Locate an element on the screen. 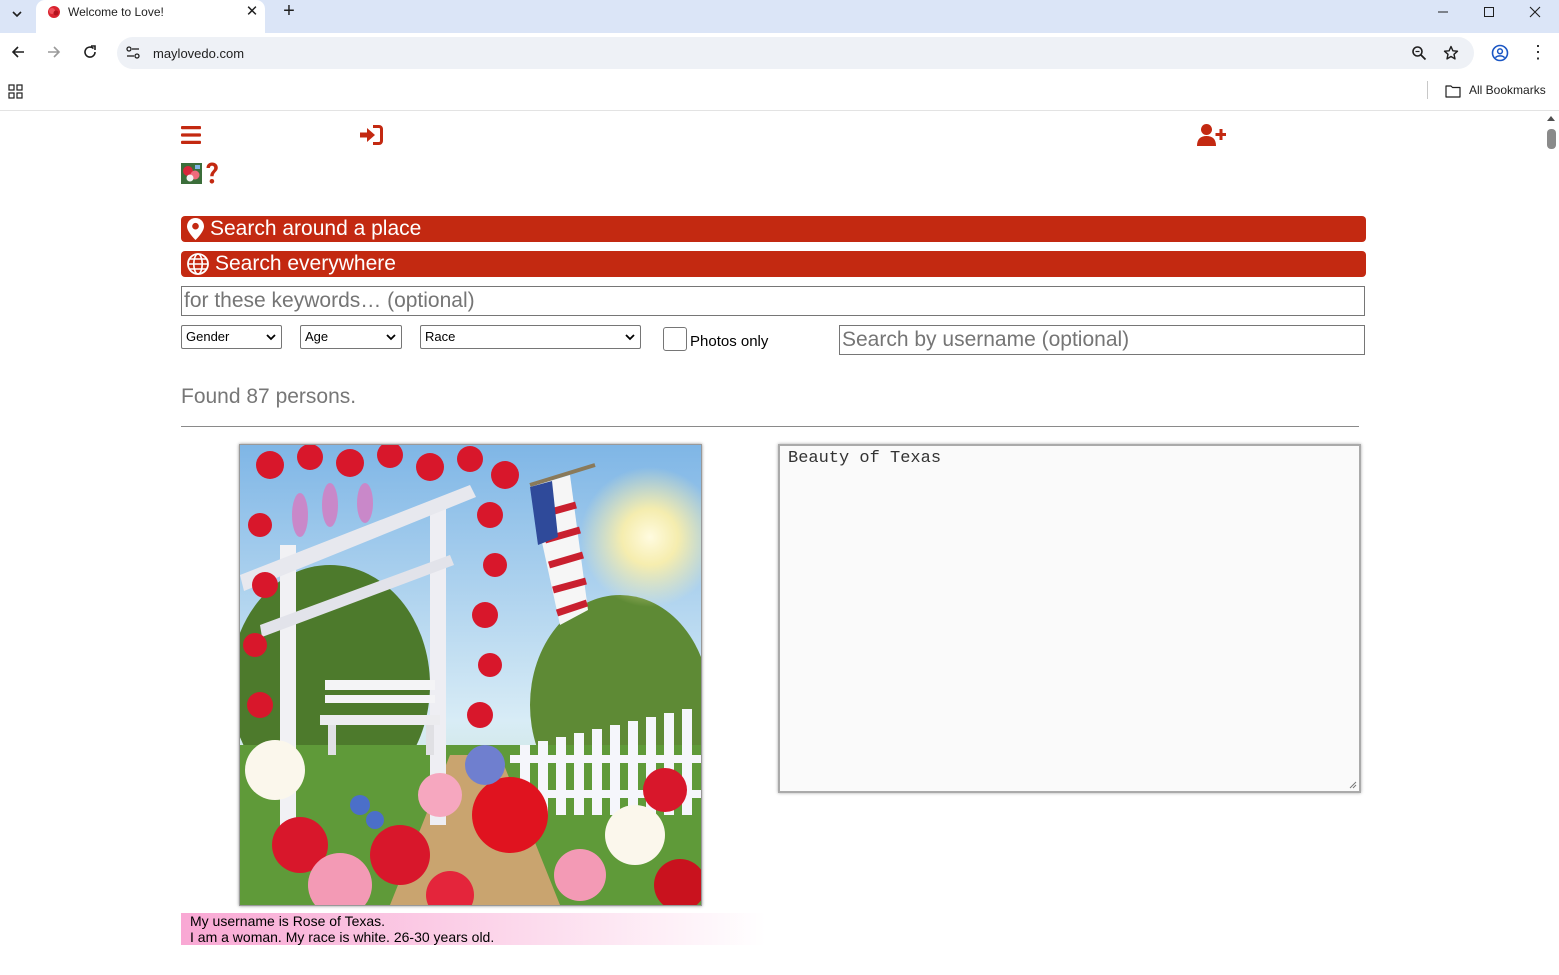  arrow-left-icon is located at coordinates (17, 52).